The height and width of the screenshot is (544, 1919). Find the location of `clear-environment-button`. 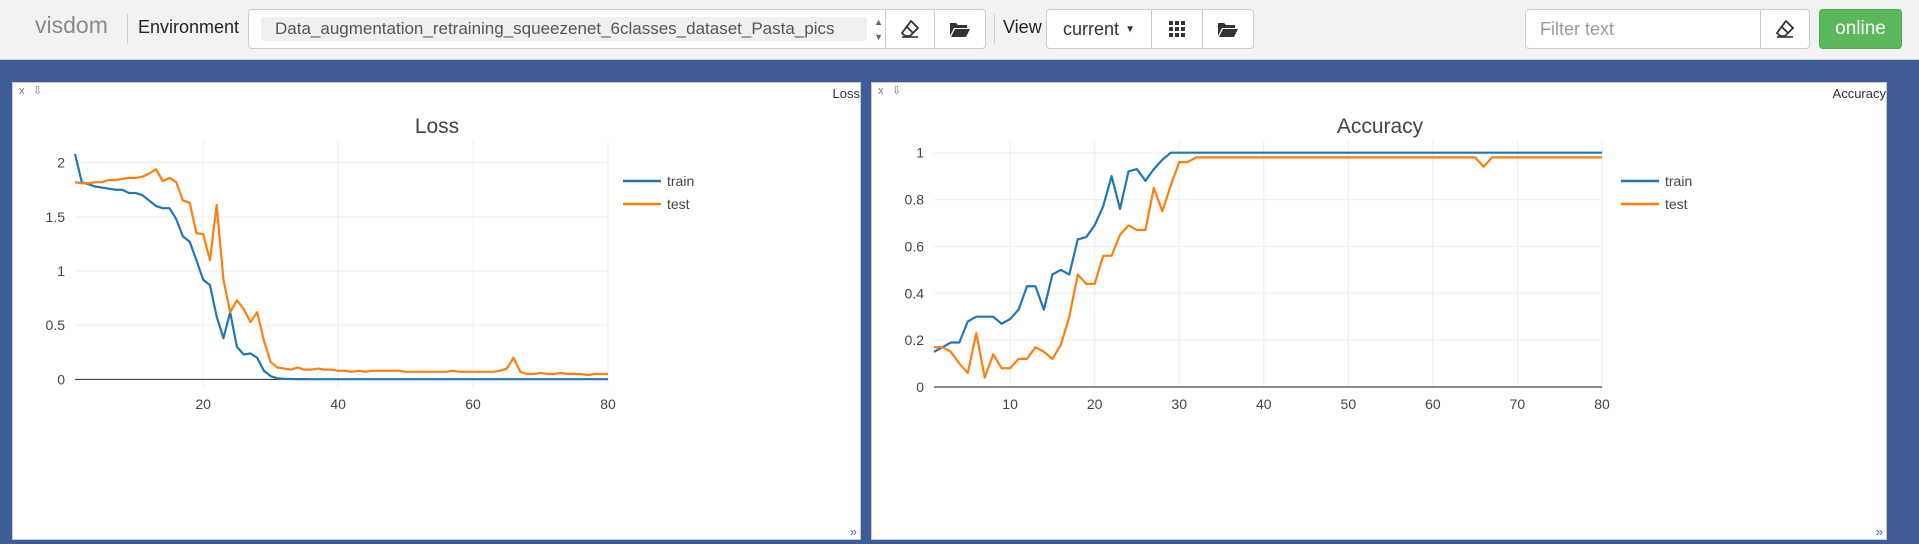

clear-environment-button is located at coordinates (910, 29).